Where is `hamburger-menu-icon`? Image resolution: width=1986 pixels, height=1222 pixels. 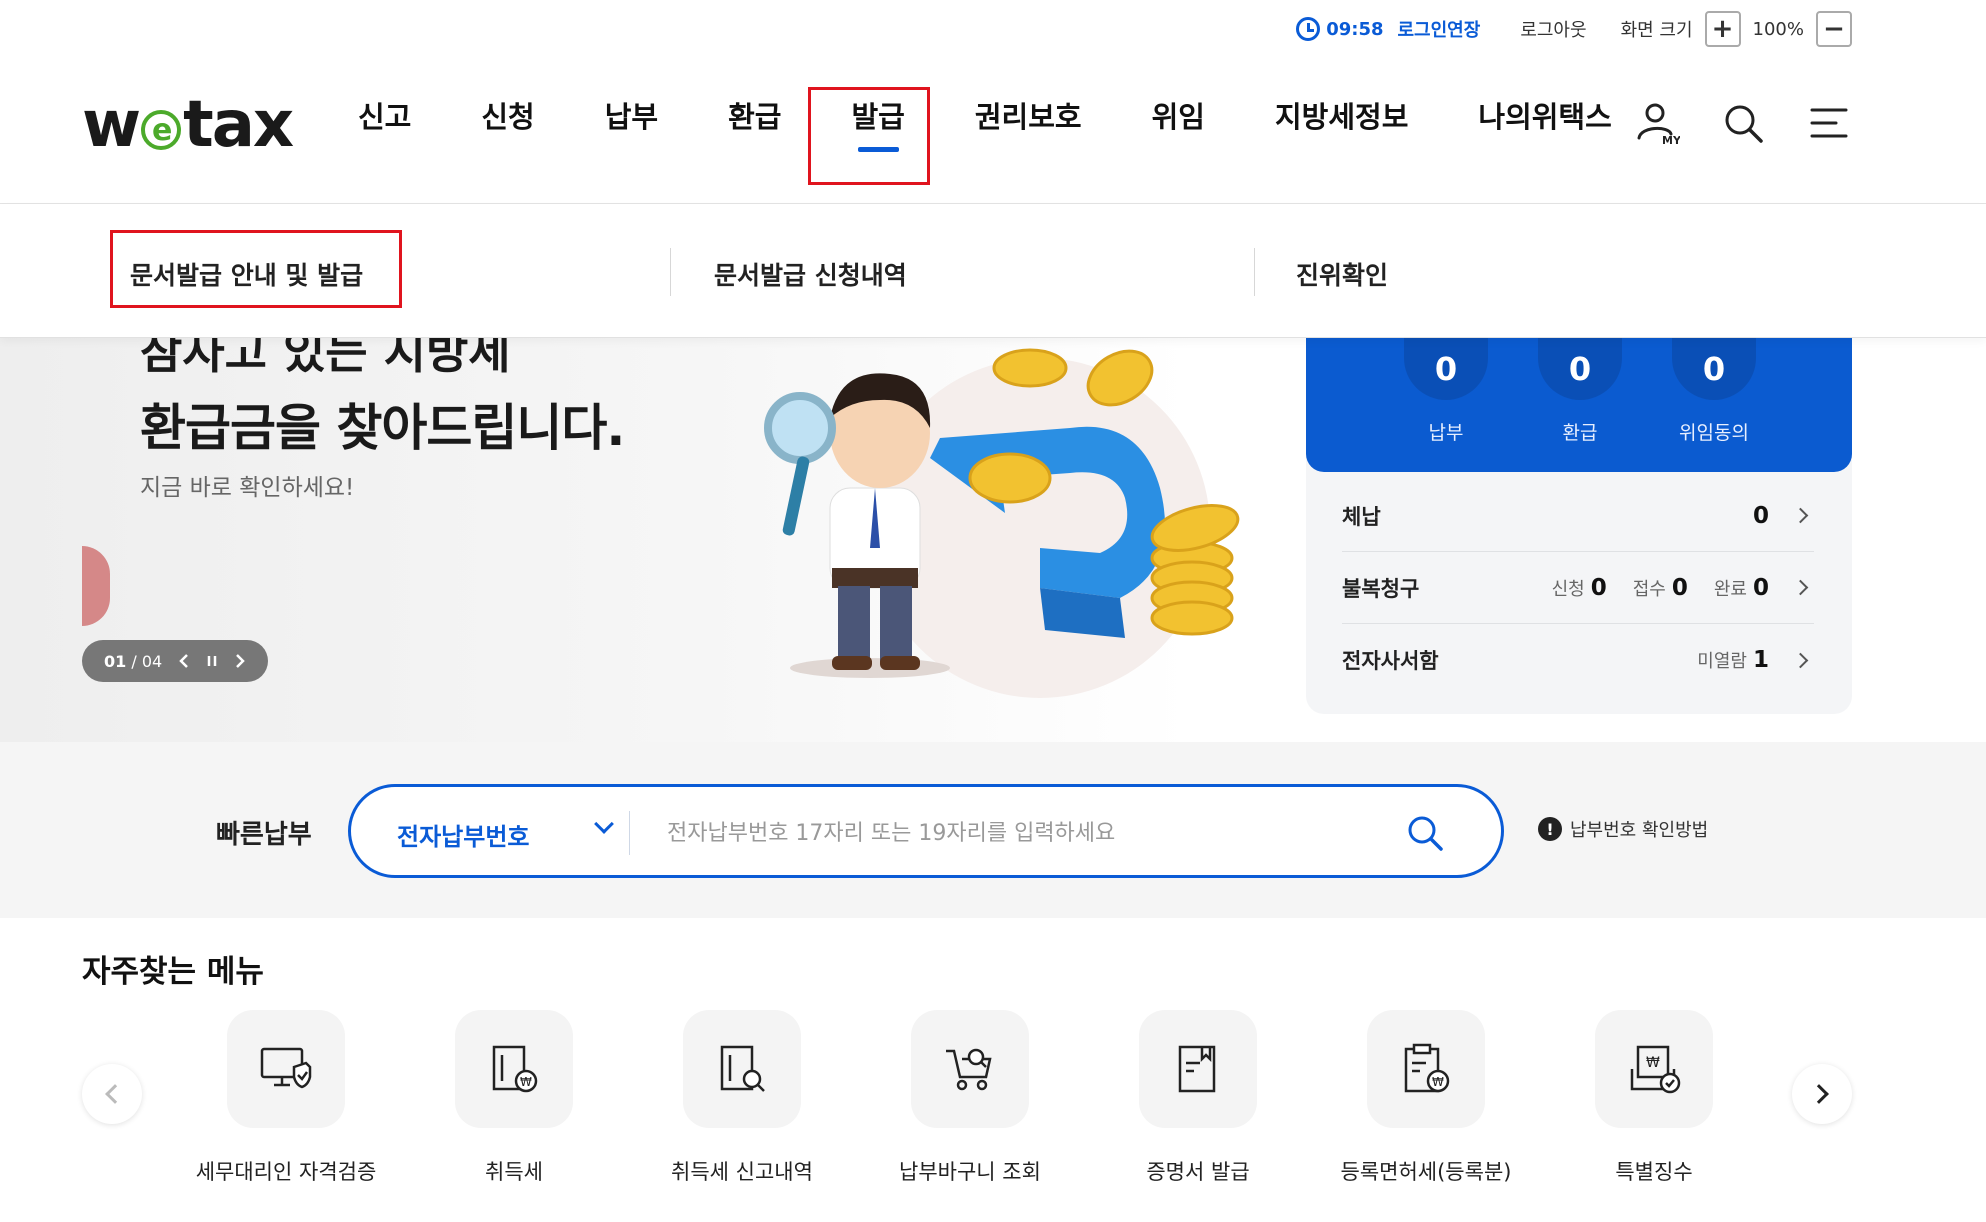 hamburger-menu-icon is located at coordinates (1829, 123).